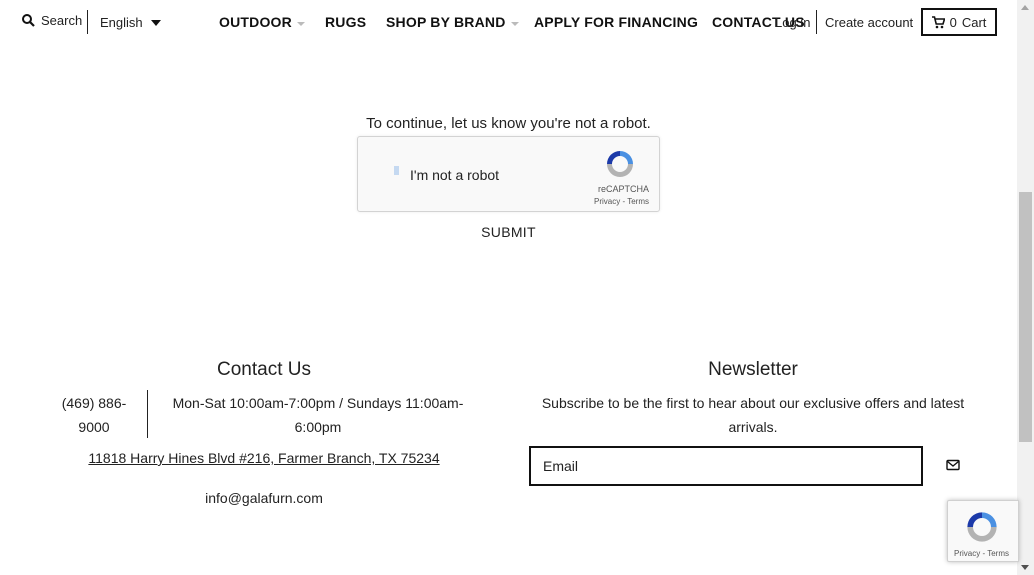  Describe the element at coordinates (623, 189) in the screenshot. I see `recaptcha-brand: reCAPTCHA` at that location.